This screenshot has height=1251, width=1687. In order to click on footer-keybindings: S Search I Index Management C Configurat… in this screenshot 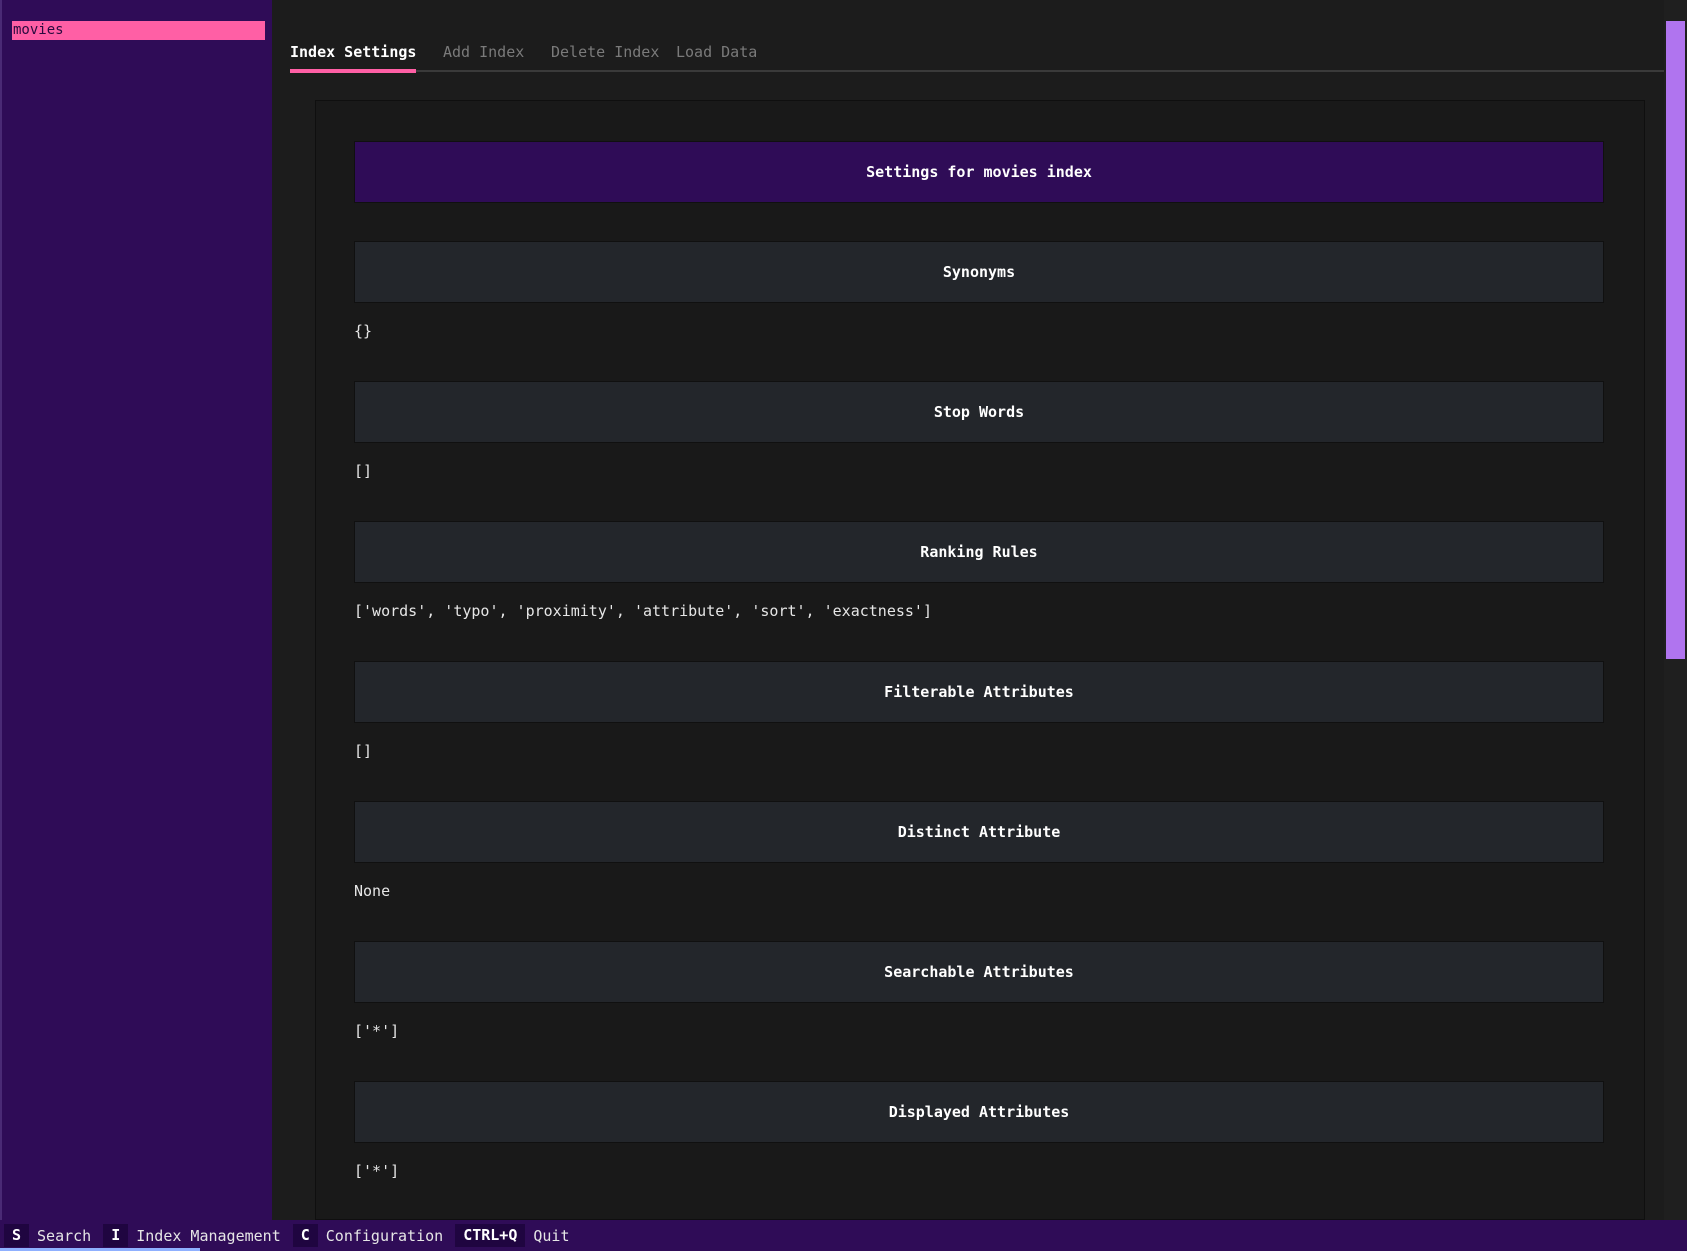, I will do `click(843, 1235)`.